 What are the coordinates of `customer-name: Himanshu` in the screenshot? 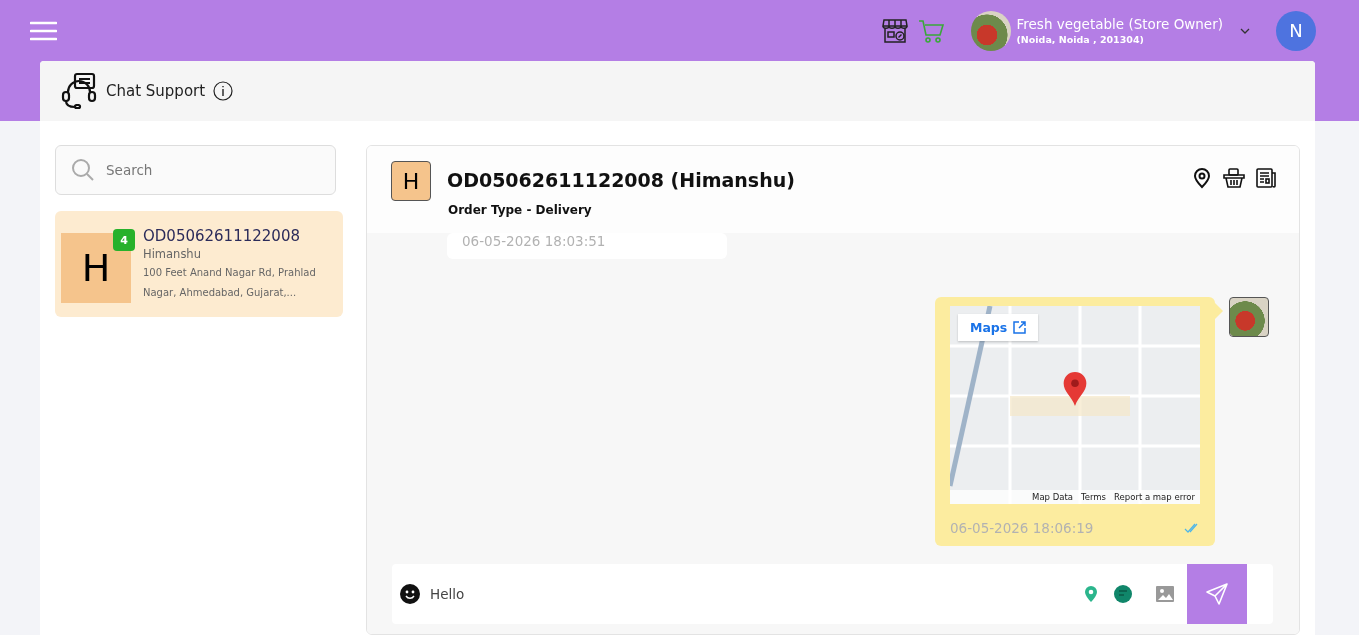 It's located at (172, 254).